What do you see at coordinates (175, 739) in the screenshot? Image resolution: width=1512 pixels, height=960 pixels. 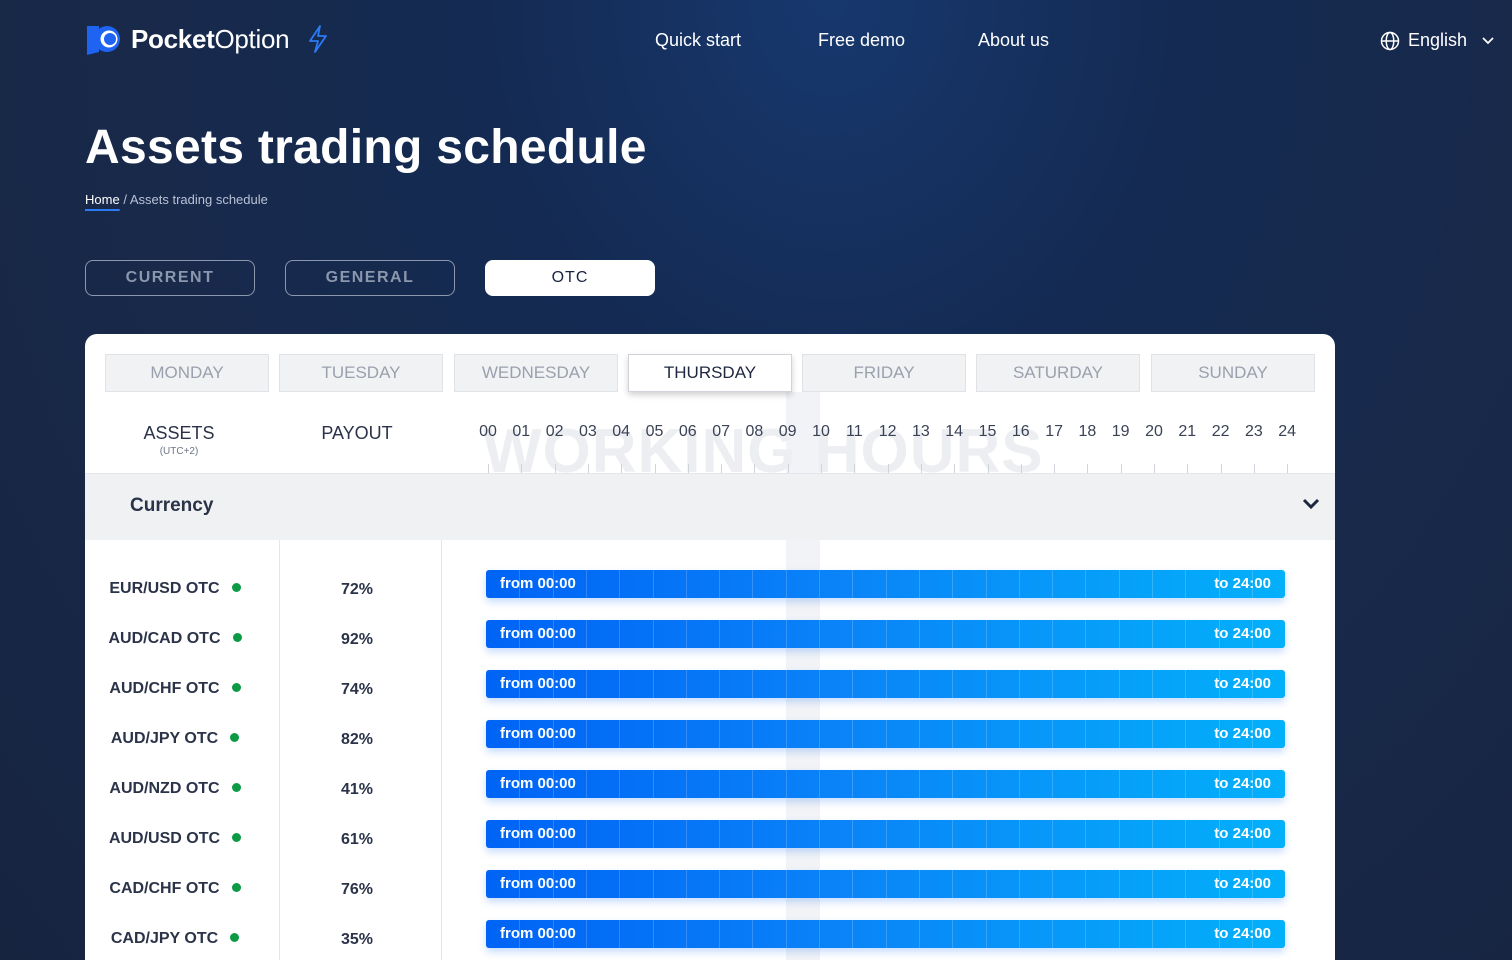 I see `asset-name: AUD/JPY OTC` at bounding box center [175, 739].